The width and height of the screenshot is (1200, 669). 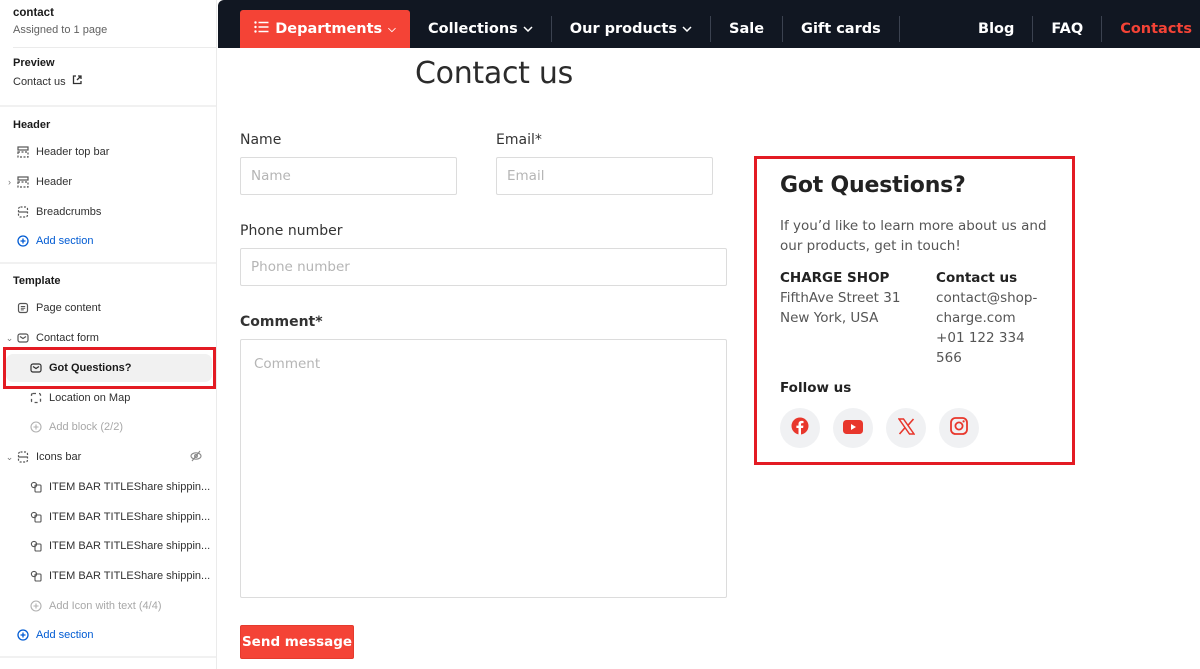 I want to click on name-input, so click(x=348, y=176).